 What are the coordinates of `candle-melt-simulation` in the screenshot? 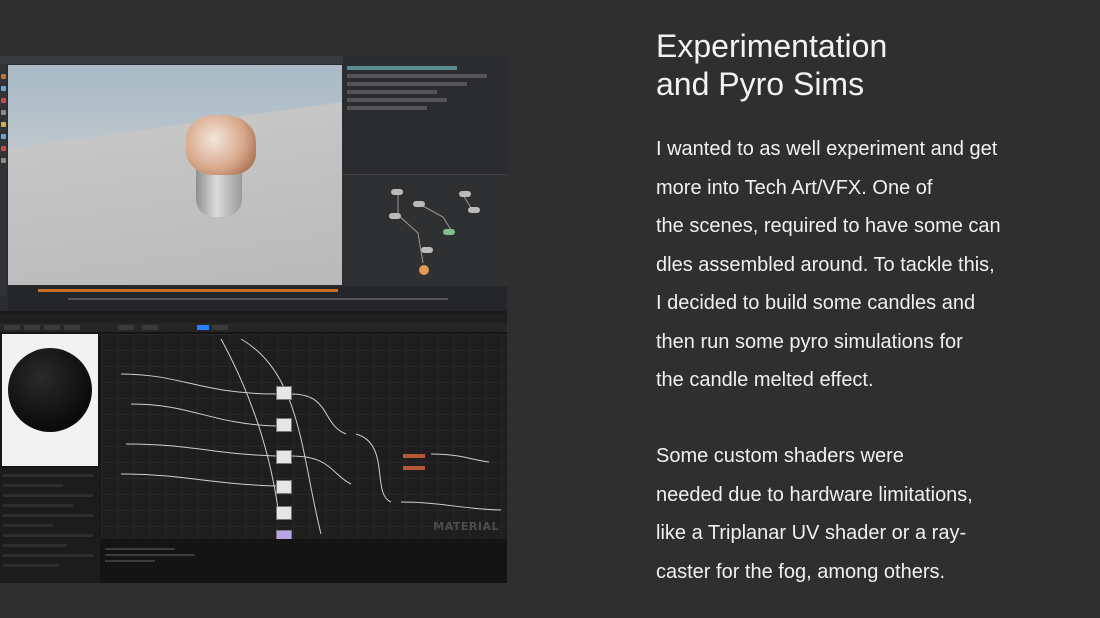 It's located at (221, 145).